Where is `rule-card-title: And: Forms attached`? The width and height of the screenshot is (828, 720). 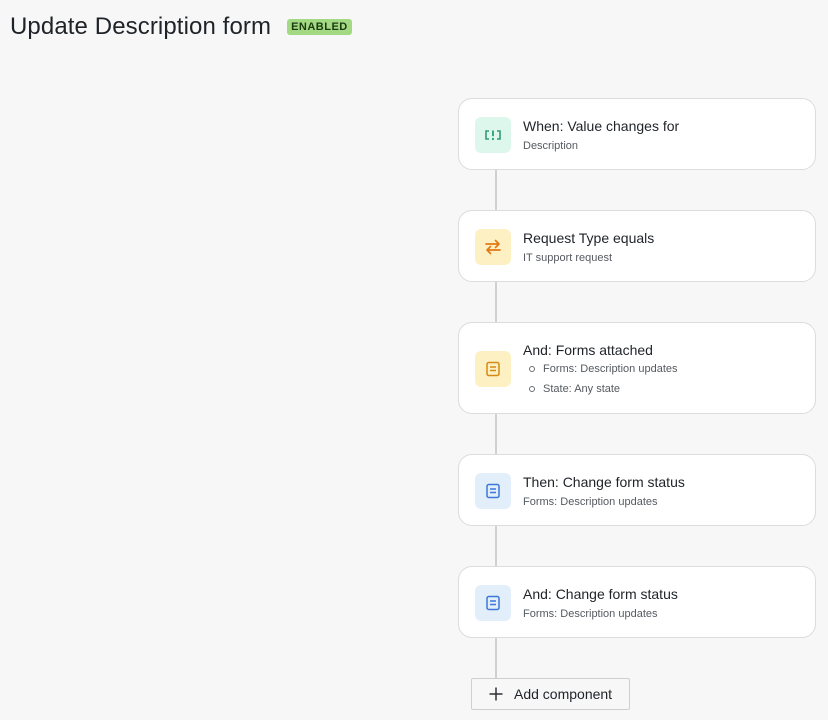
rule-card-title: And: Forms attached is located at coordinates (588, 350).